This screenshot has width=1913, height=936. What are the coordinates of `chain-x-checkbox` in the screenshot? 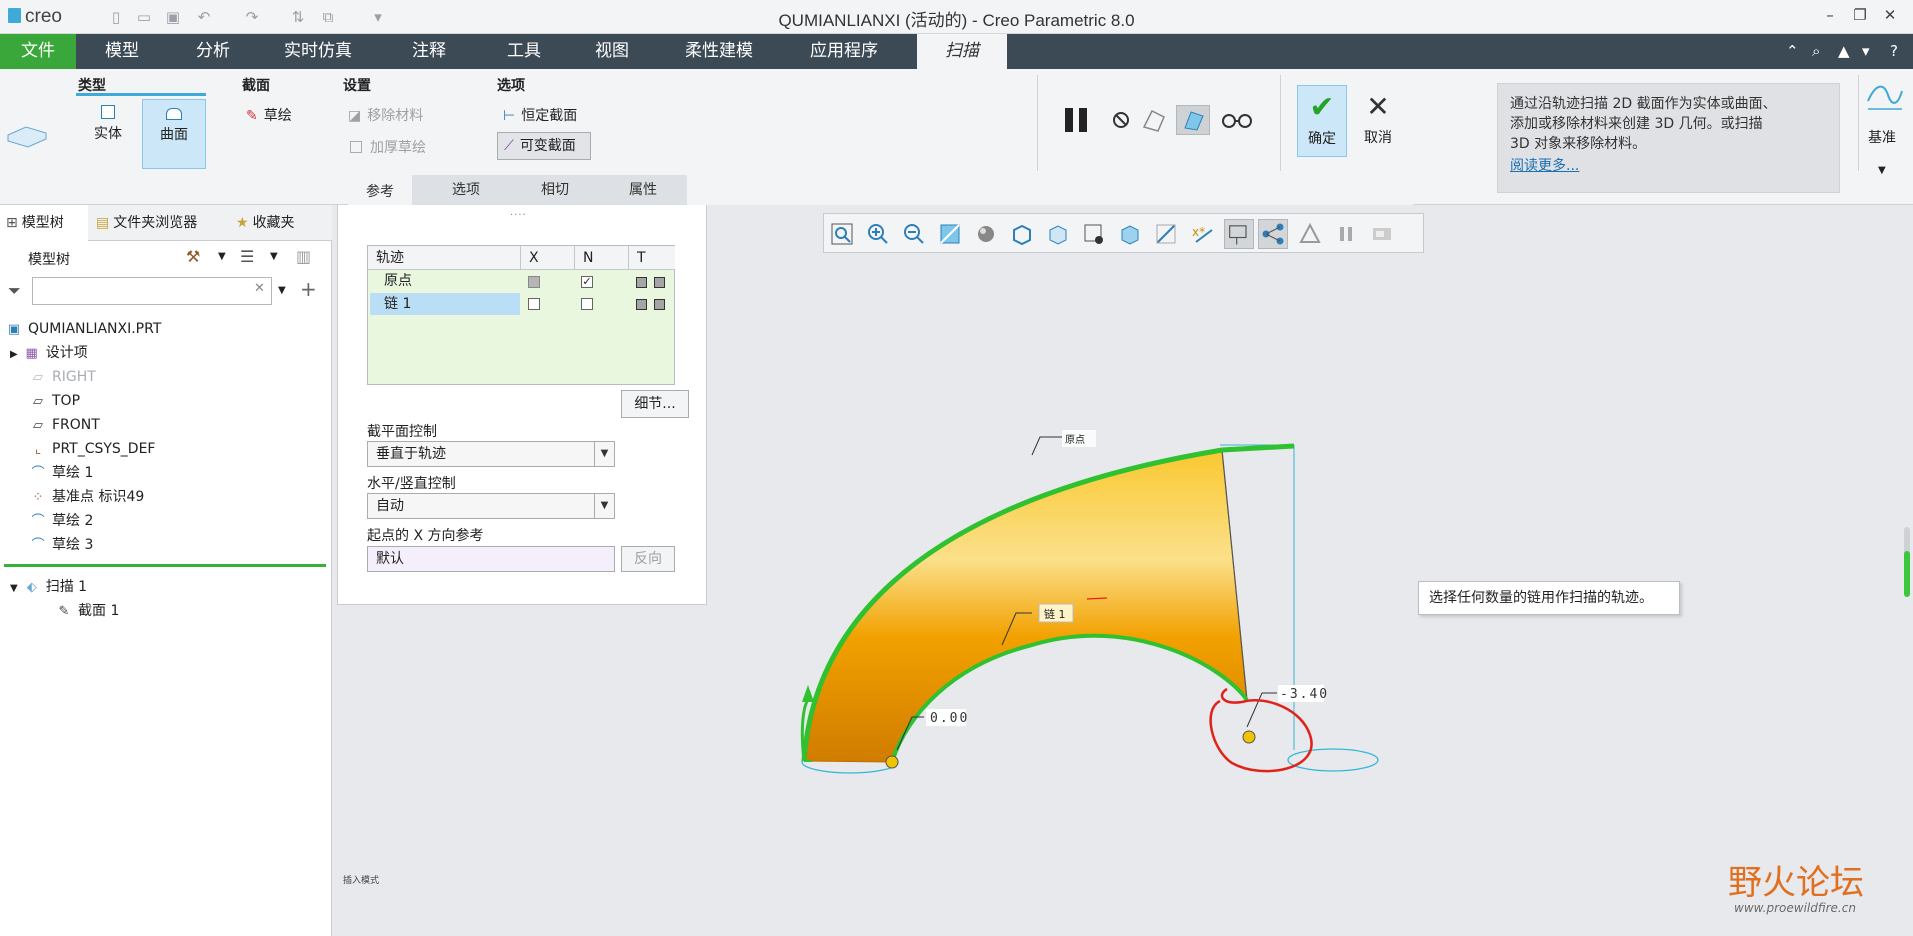 It's located at (534, 304).